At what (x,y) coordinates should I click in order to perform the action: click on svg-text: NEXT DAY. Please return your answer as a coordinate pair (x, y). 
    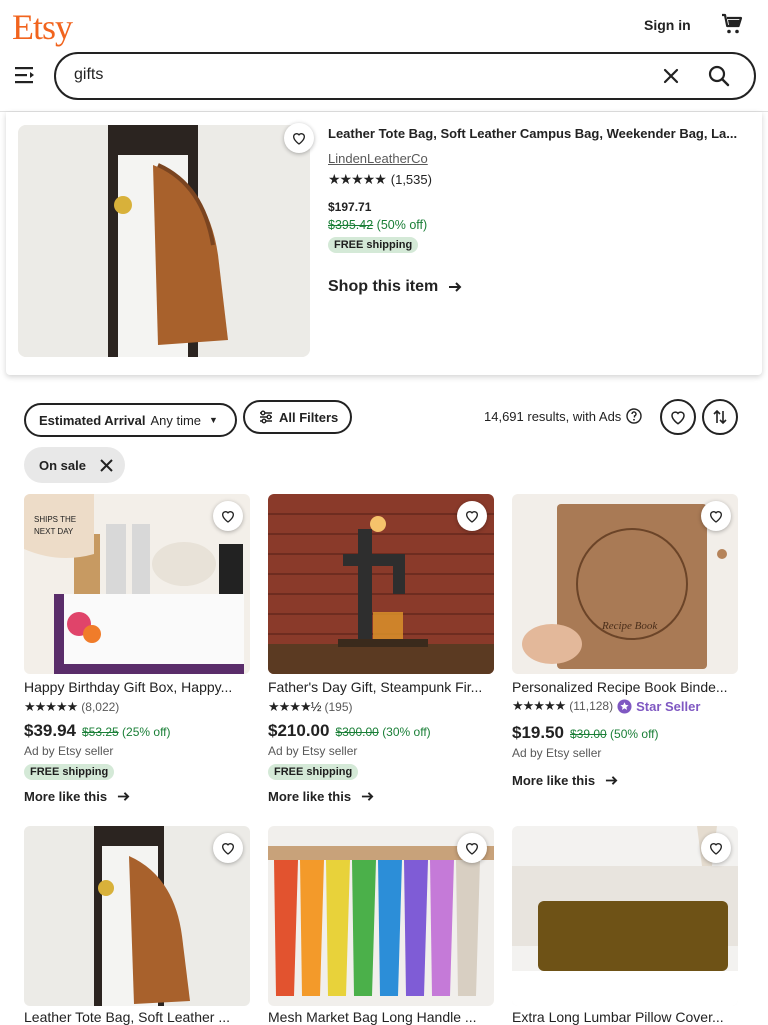
    Looking at the image, I should click on (54, 531).